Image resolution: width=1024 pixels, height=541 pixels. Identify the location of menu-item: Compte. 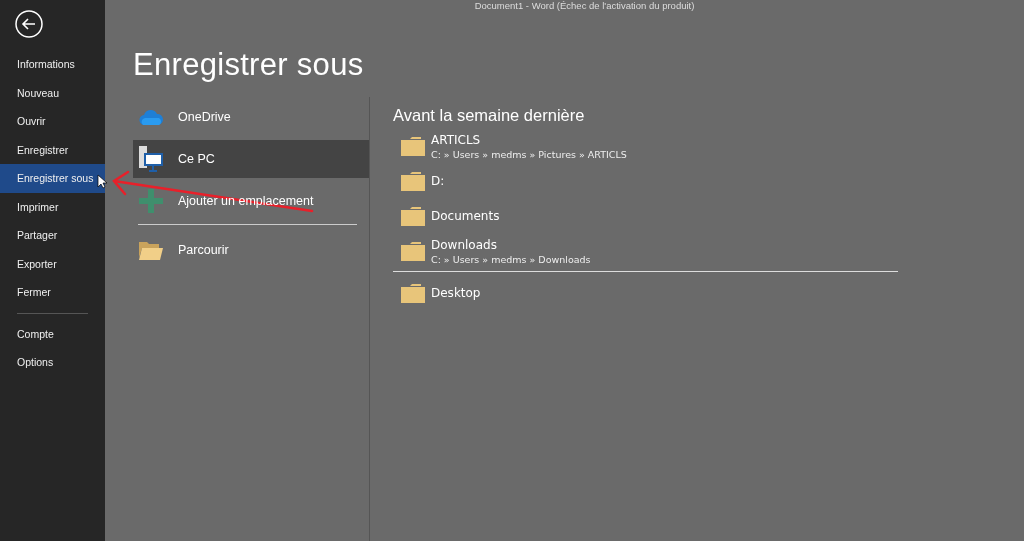
(52, 333).